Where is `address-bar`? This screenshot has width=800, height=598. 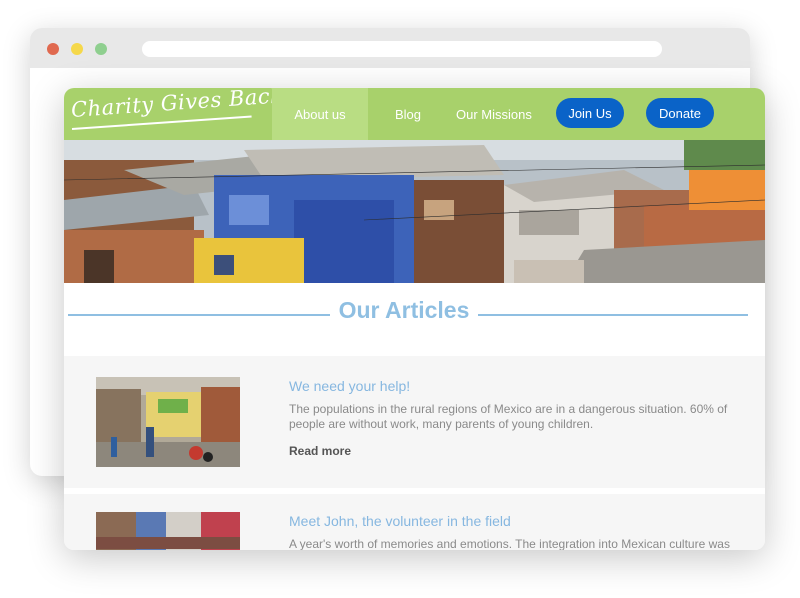
address-bar is located at coordinates (402, 49).